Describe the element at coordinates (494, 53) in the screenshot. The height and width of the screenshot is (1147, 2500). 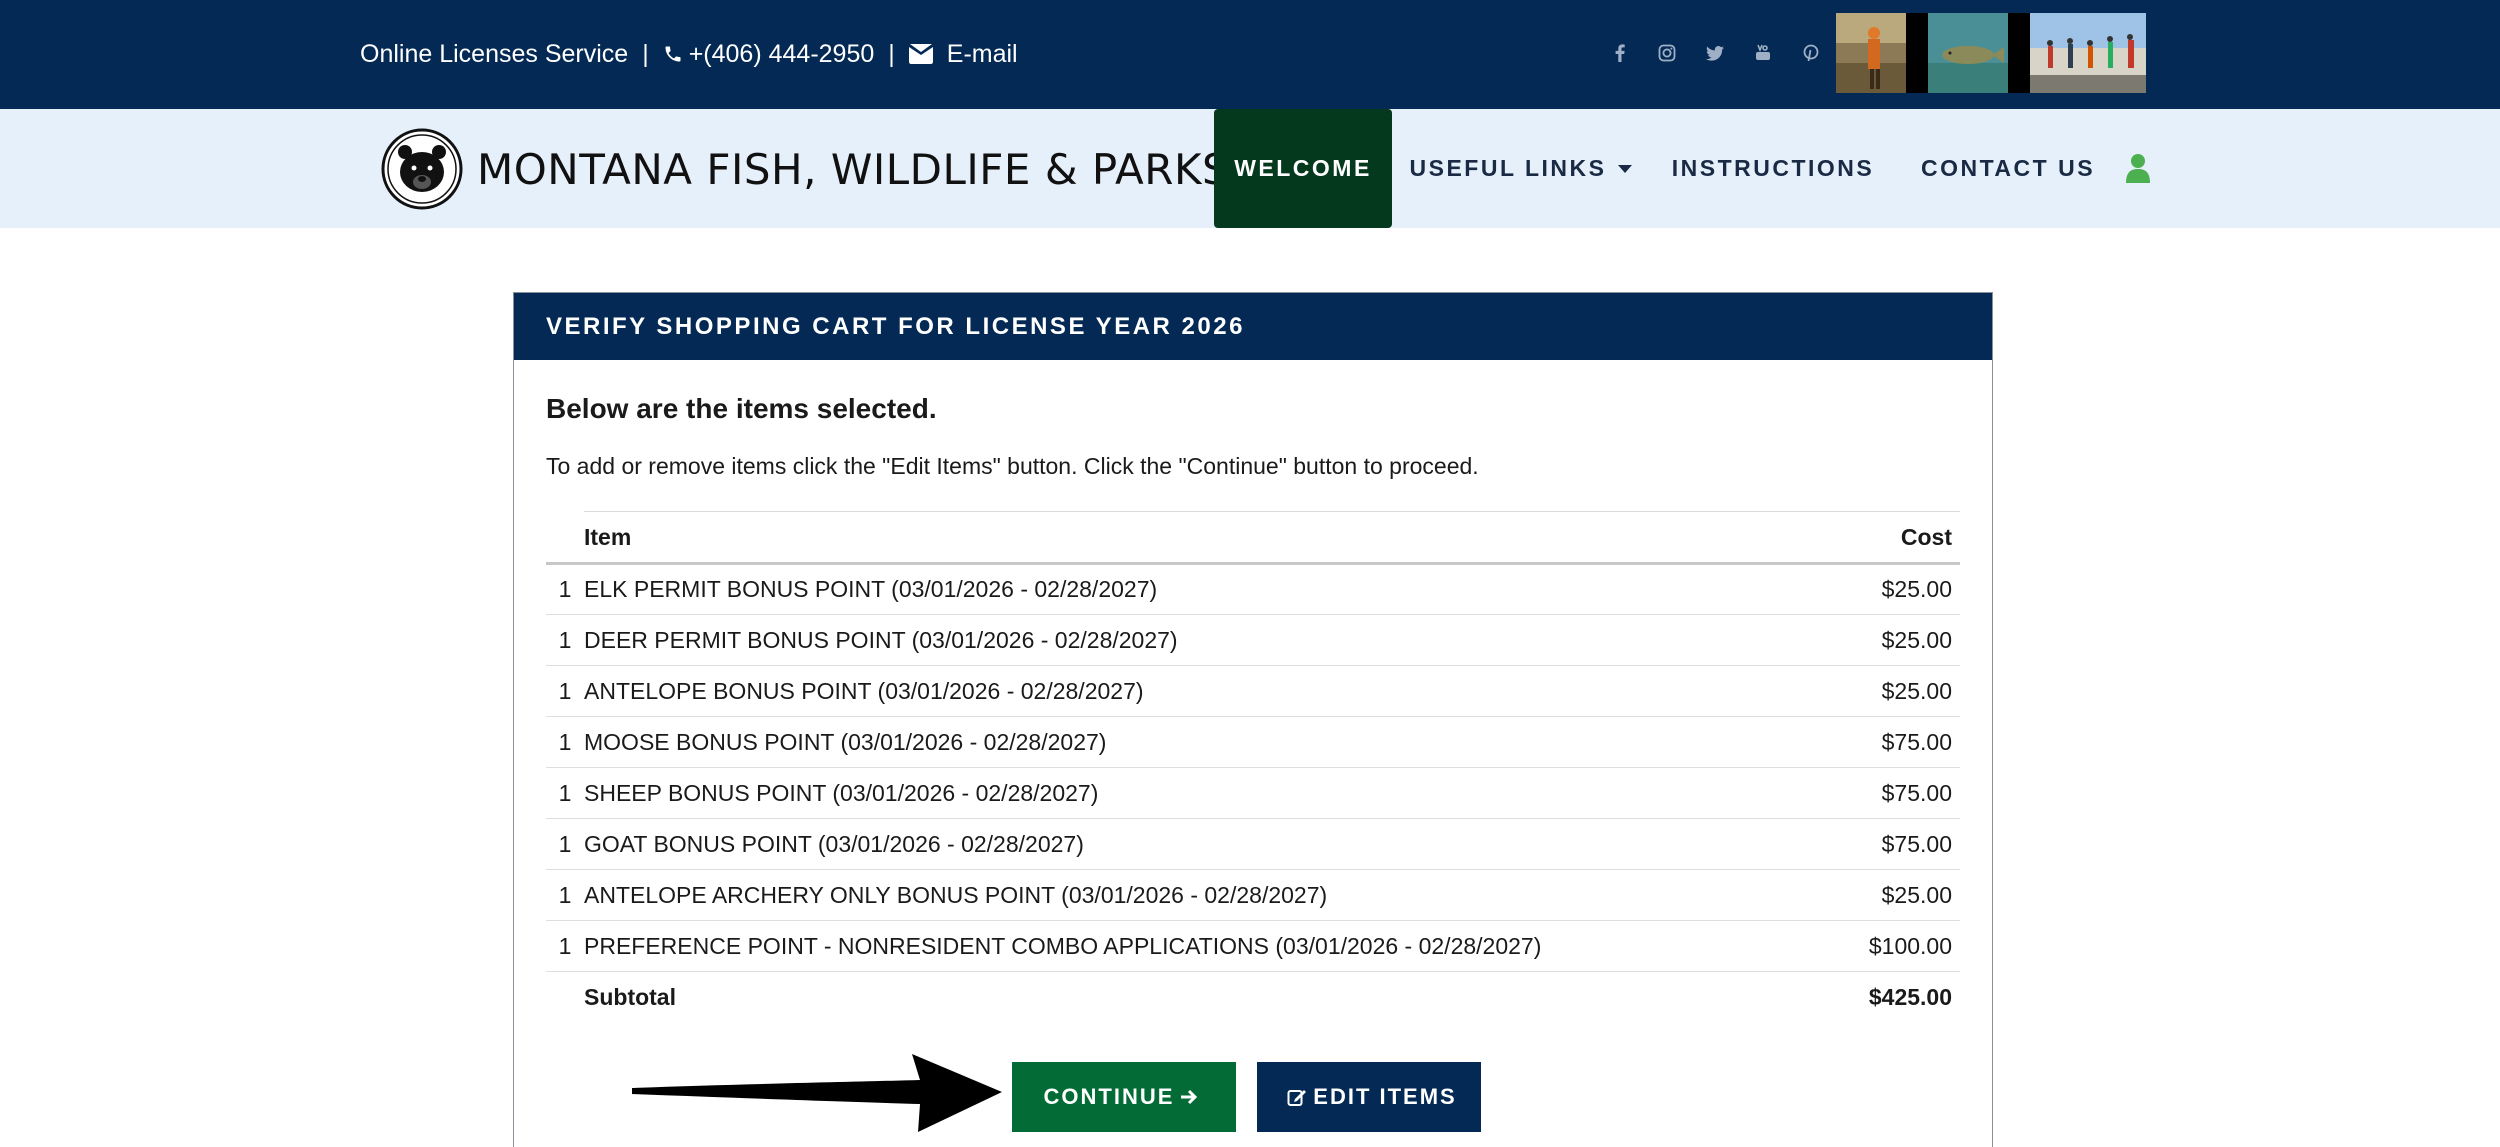
I see `online-licenses-label: Online Licenses Service` at that location.